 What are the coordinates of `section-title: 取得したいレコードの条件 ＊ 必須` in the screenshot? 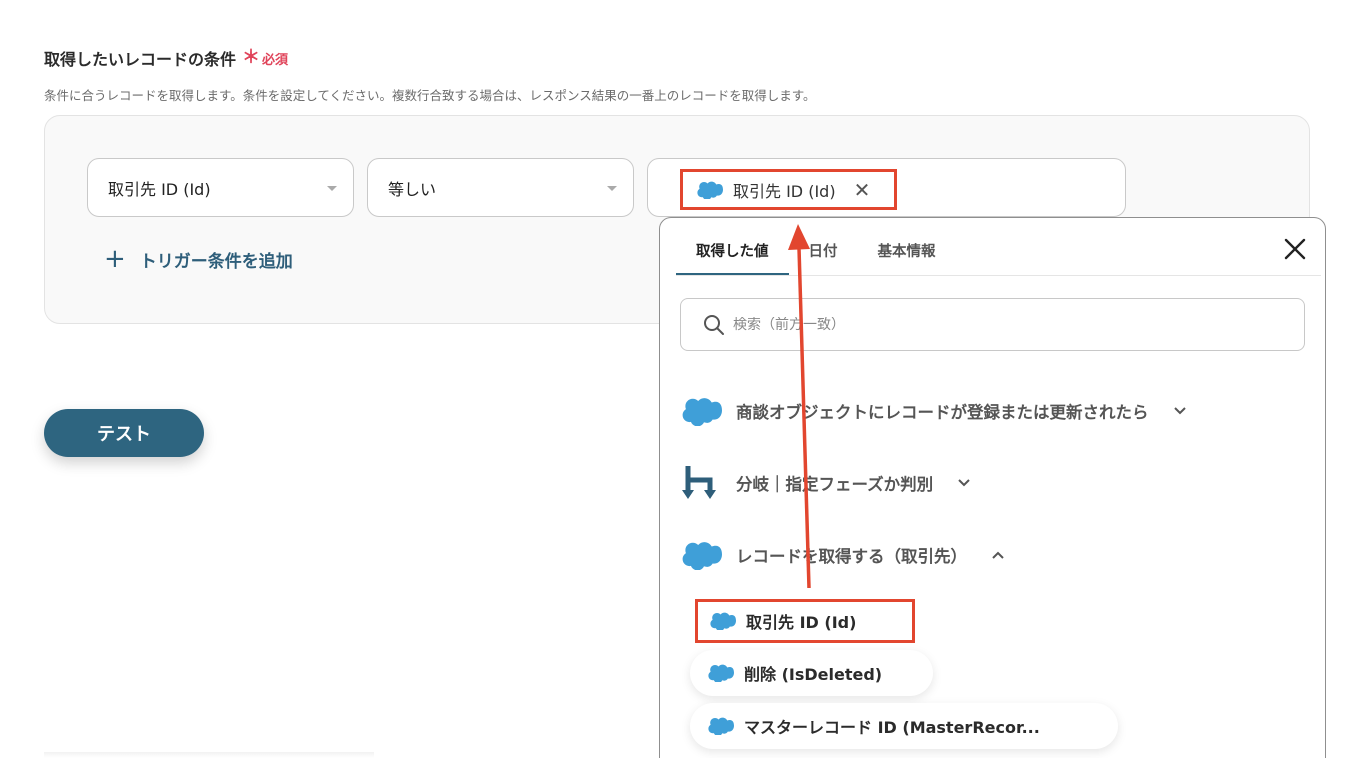 It's located at (166, 58).